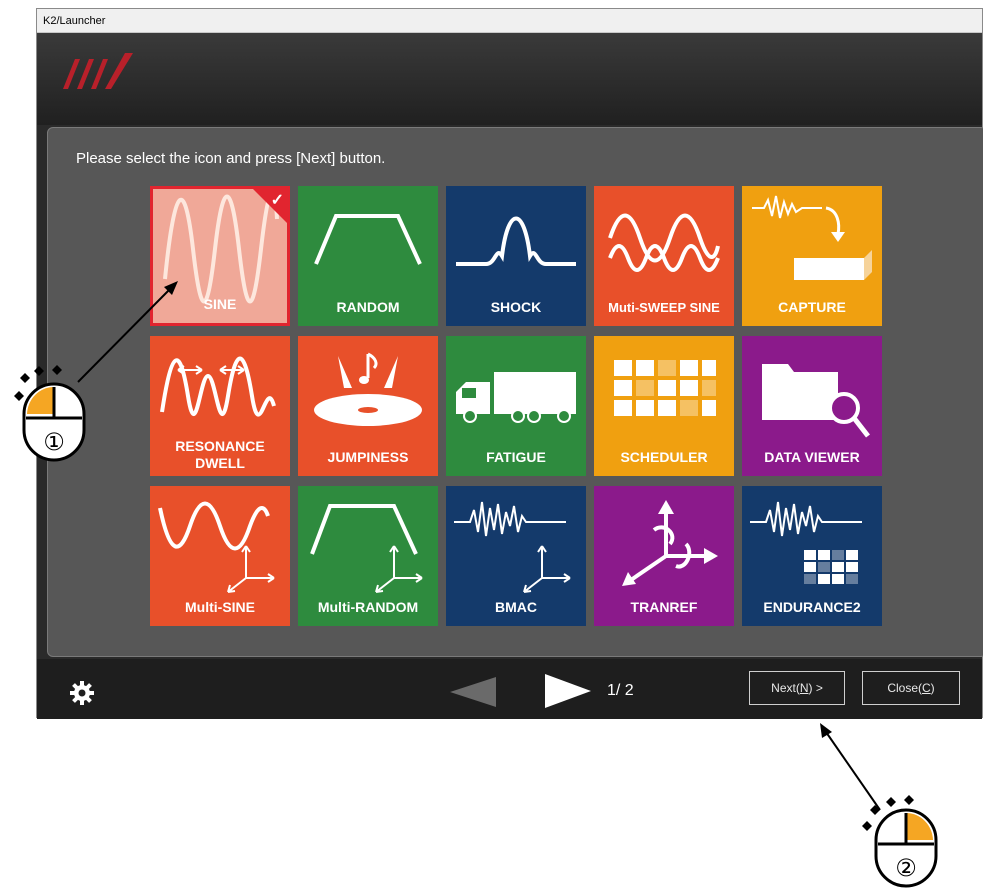 Image resolution: width=983 pixels, height=894 pixels. Describe the element at coordinates (906, 868) in the screenshot. I see `step2-marker: ②` at that location.